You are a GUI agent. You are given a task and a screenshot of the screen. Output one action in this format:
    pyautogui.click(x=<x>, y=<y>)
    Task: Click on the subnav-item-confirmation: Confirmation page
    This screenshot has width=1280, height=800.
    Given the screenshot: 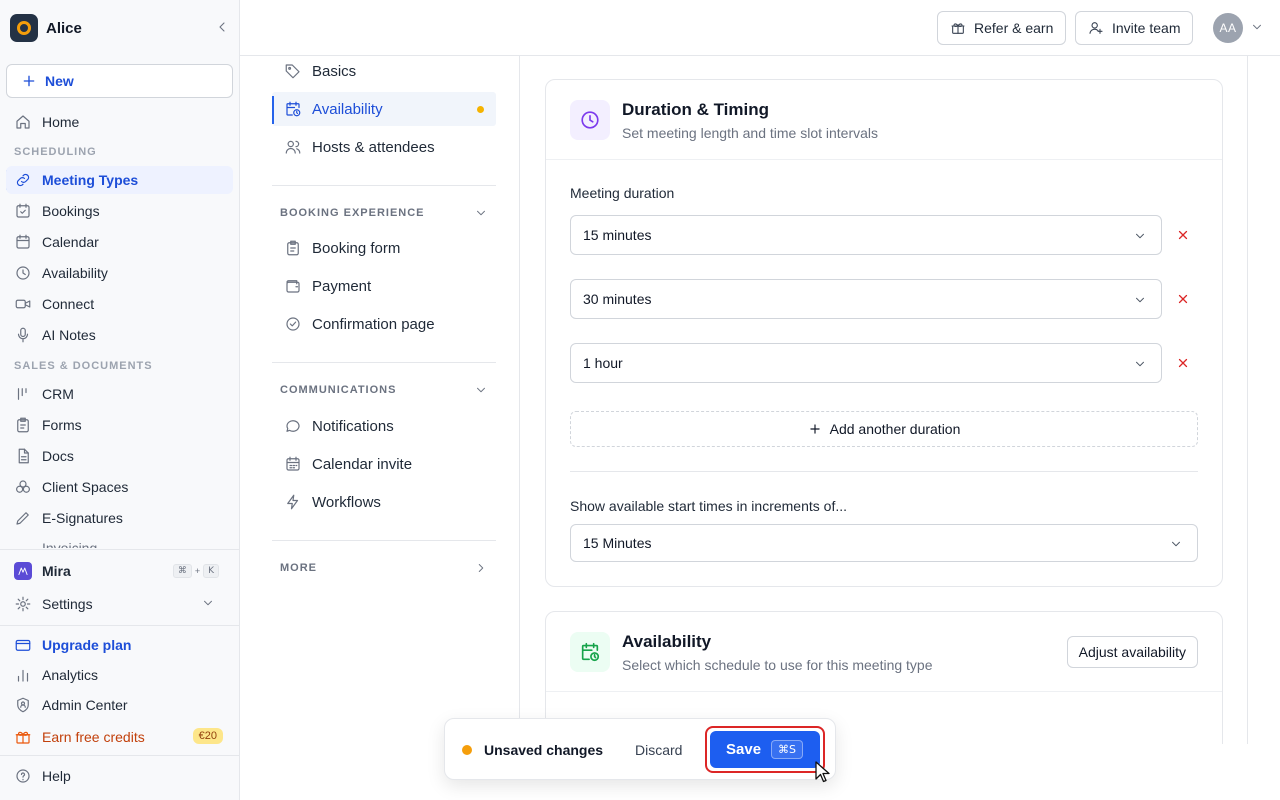 What is the action you would take?
    pyautogui.click(x=384, y=324)
    